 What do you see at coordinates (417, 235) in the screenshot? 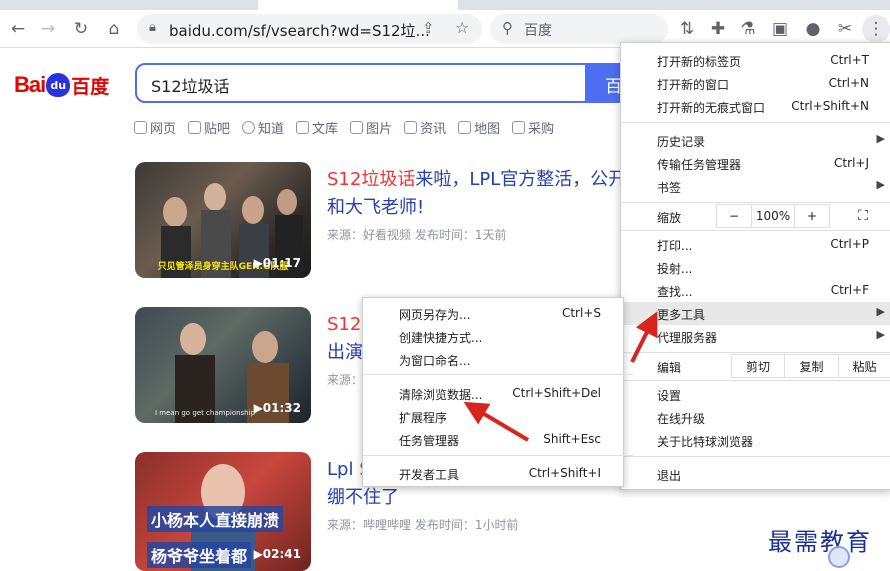
I see `result-source: 来源：好看视频 发布时间：1天前` at bounding box center [417, 235].